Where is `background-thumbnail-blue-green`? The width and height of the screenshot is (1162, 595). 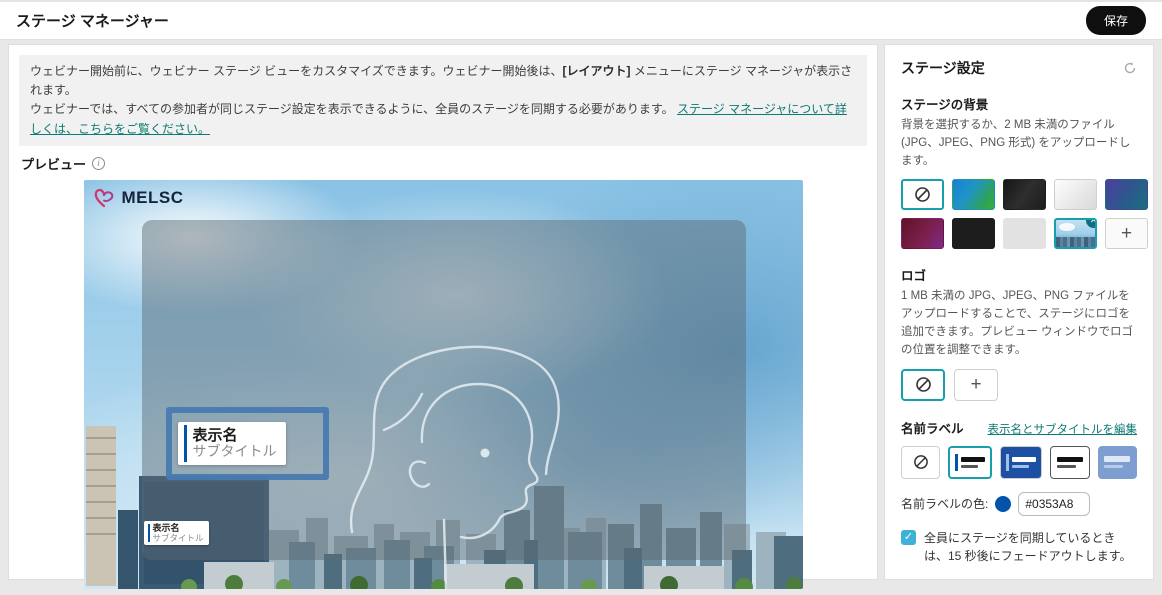
background-thumbnail-blue-green is located at coordinates (973, 195).